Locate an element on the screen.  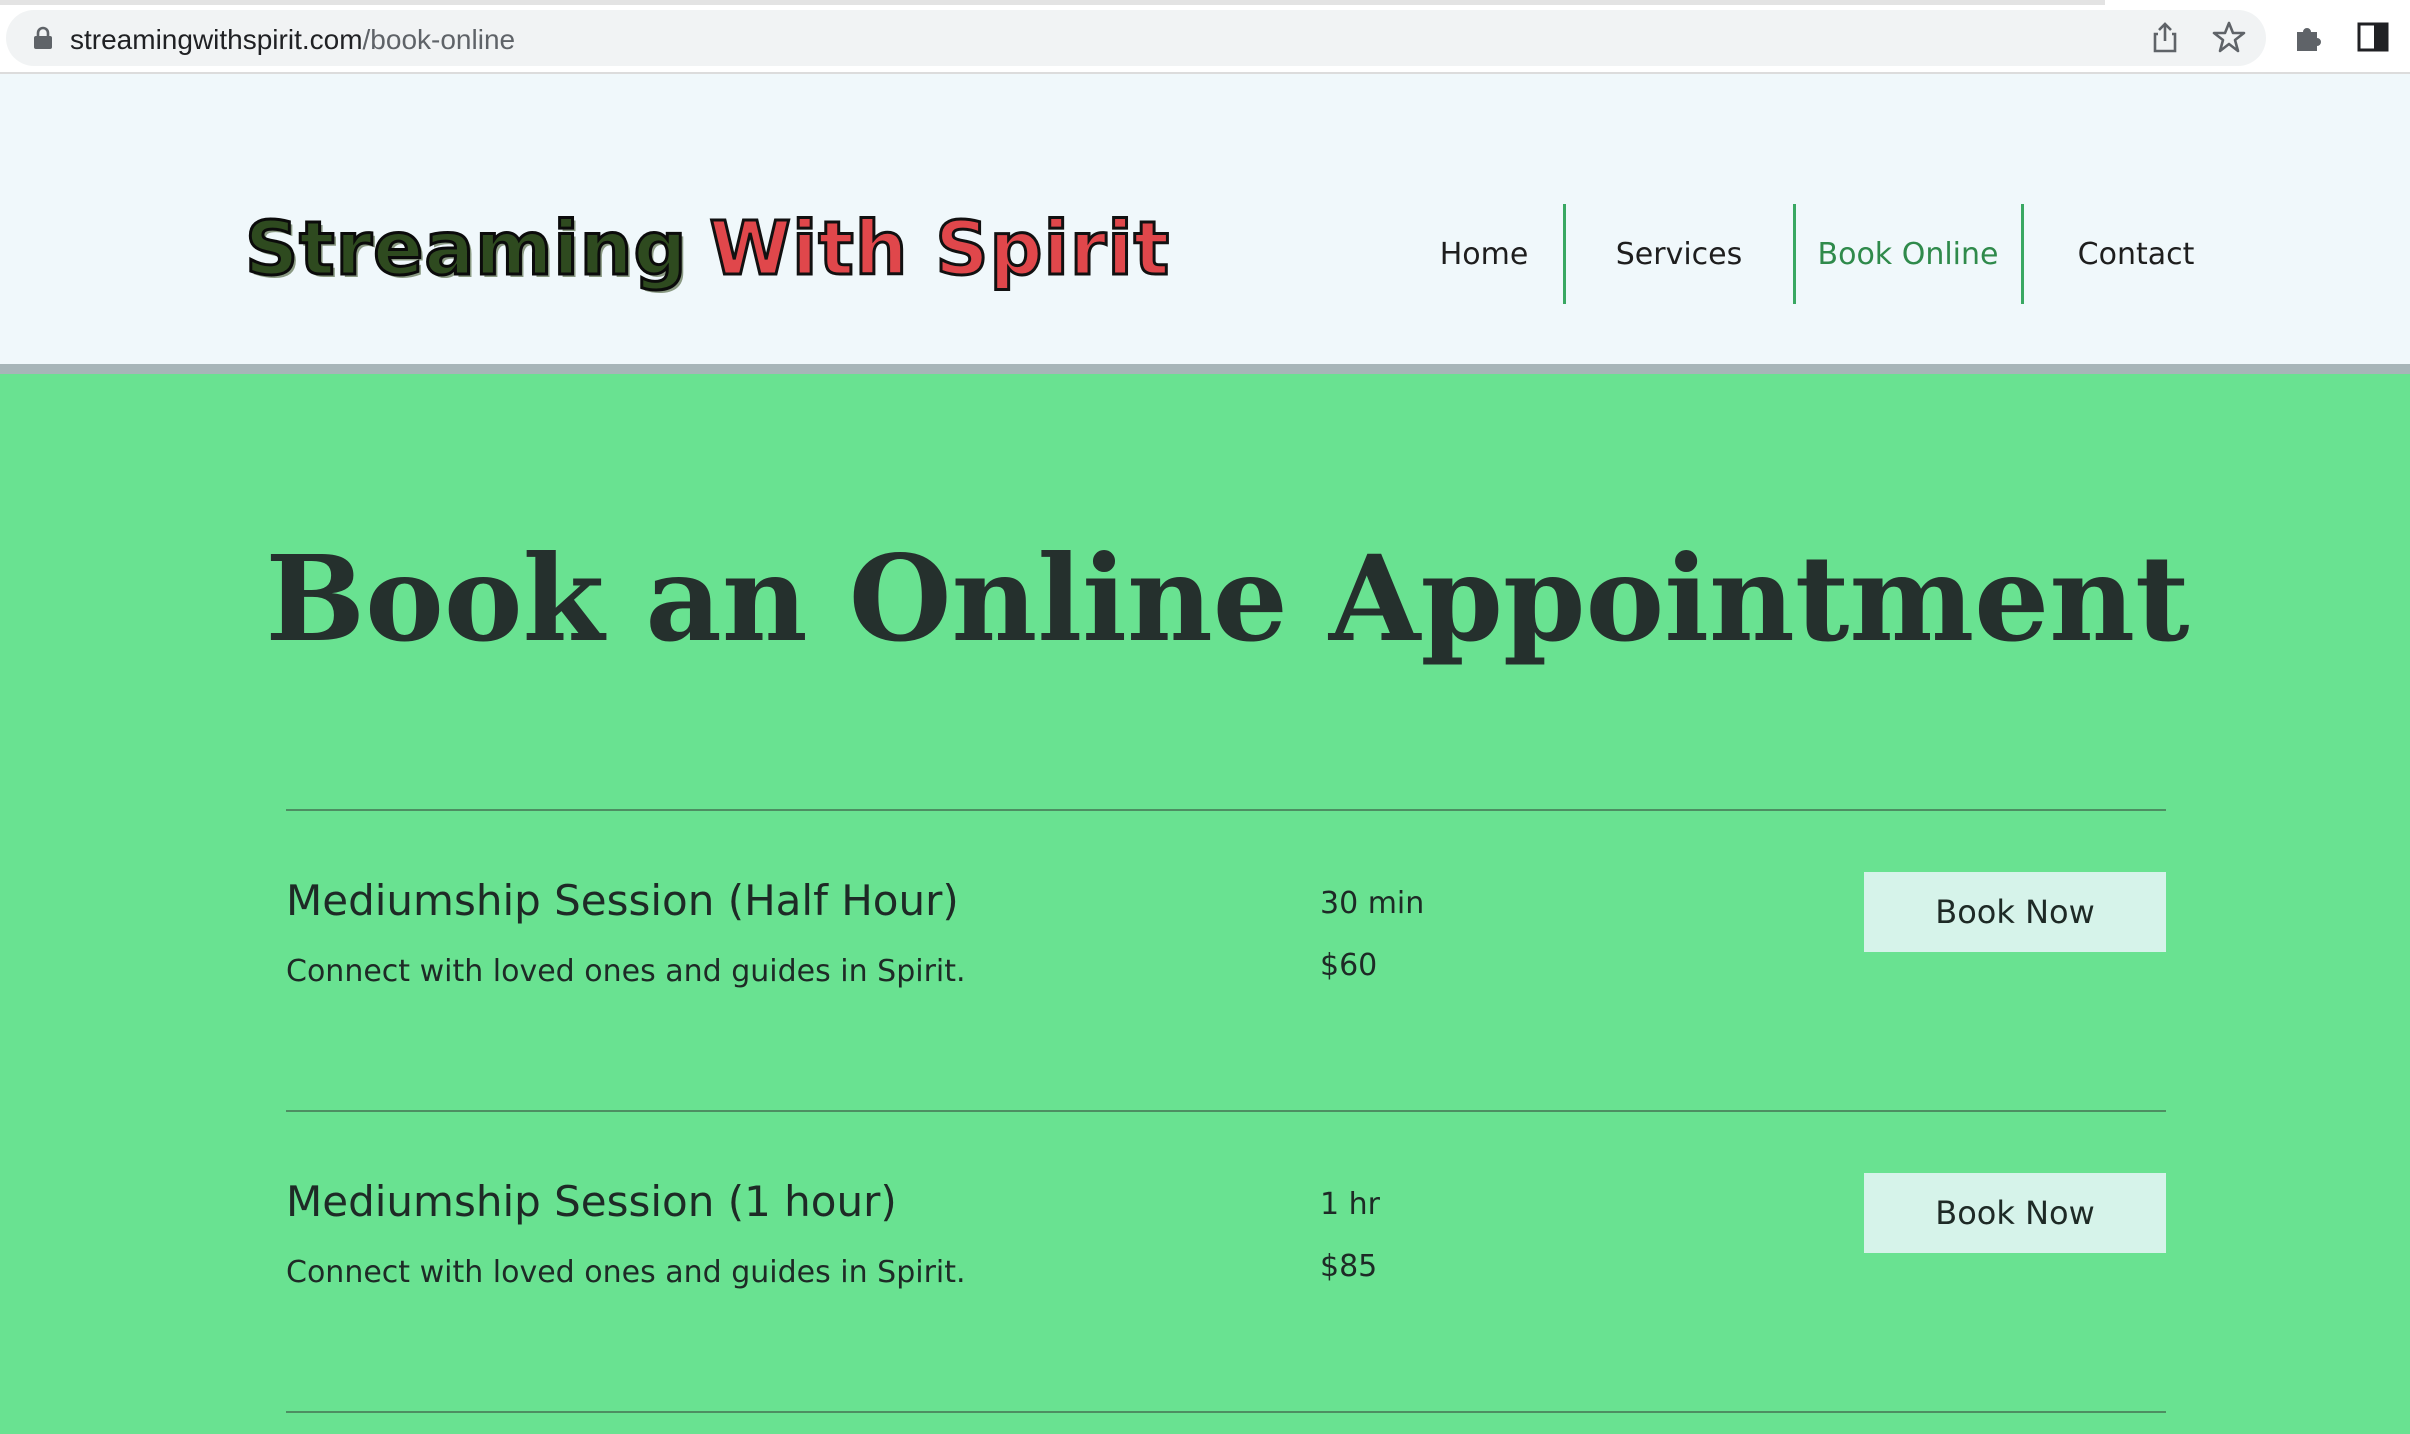
side-panel-icon is located at coordinates (2373, 37).